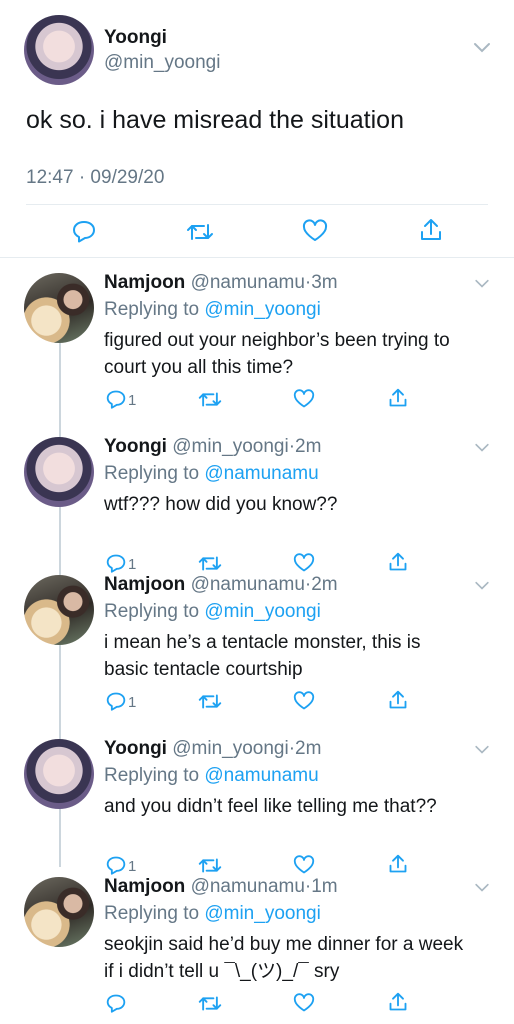 The height and width of the screenshot is (1024, 514). Describe the element at coordinates (262, 642) in the screenshot. I see `reply-text-line: i mean he’s a tentacle monster, this is` at that location.